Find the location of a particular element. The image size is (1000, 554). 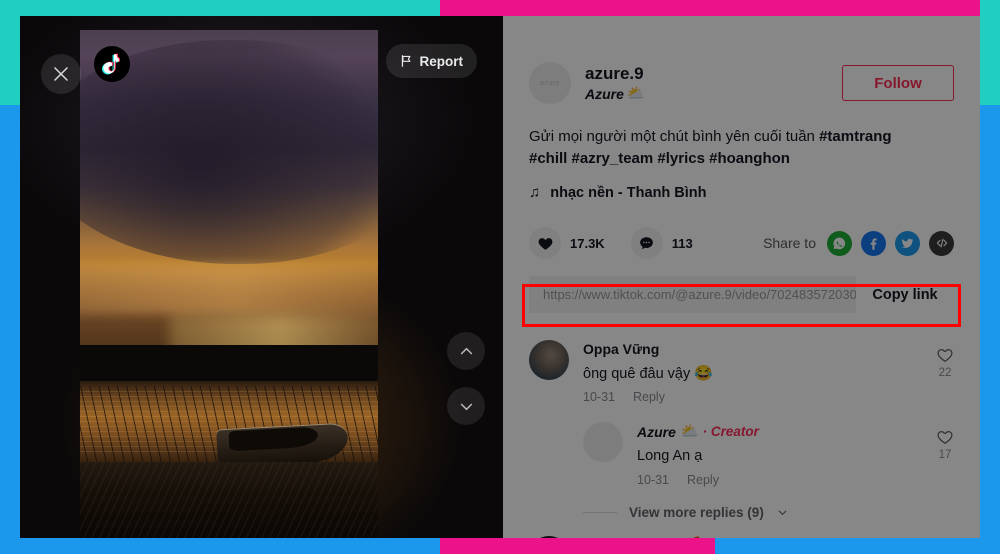

comment-author: Min (hiện một) 🌈 is located at coordinates (768, 537).